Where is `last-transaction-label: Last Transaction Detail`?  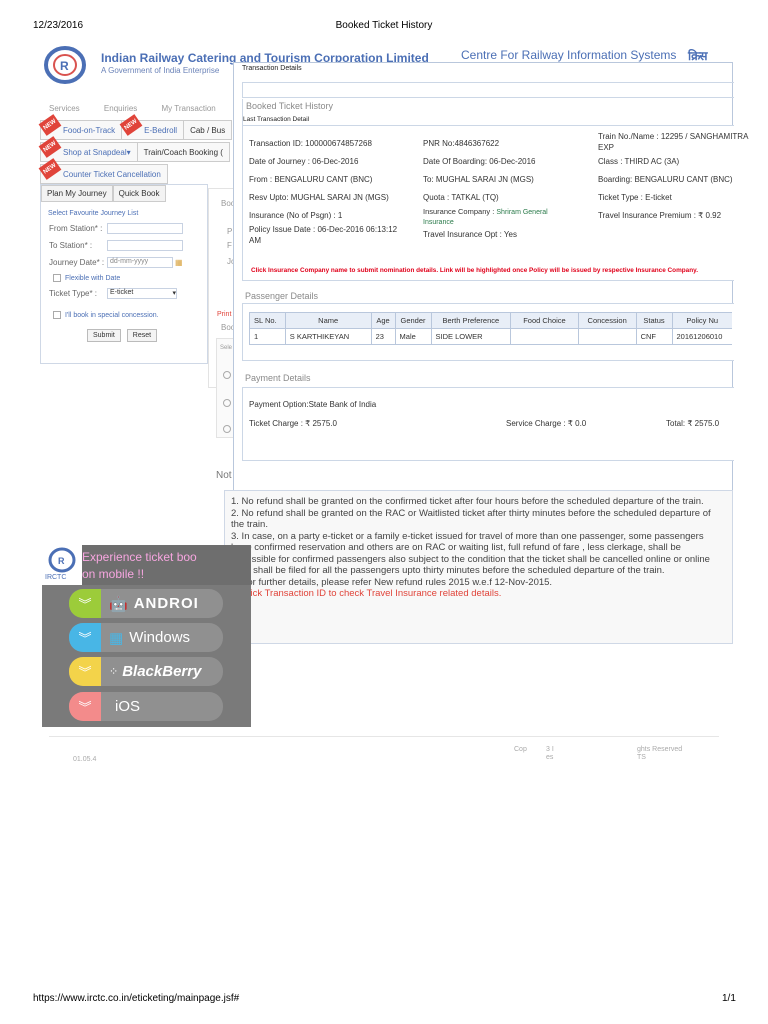 last-transaction-label: Last Transaction Detail is located at coordinates (276, 119).